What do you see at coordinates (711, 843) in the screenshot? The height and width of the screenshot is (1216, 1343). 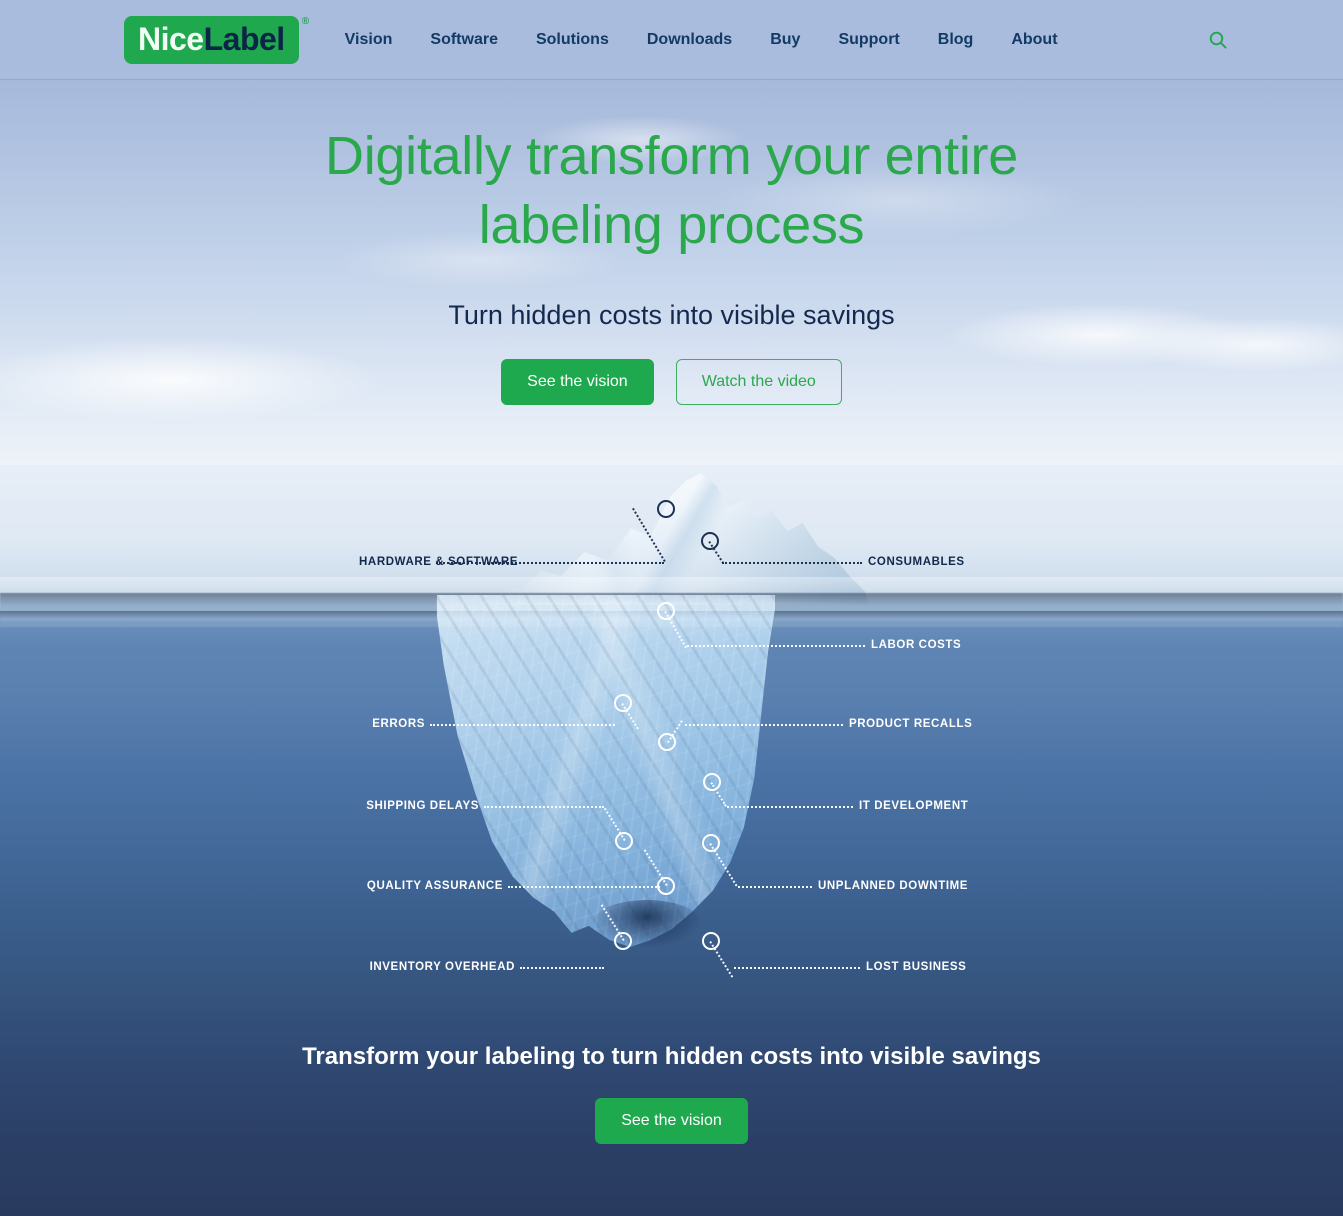 I see `hotspot-marker-unplanned-downtime` at bounding box center [711, 843].